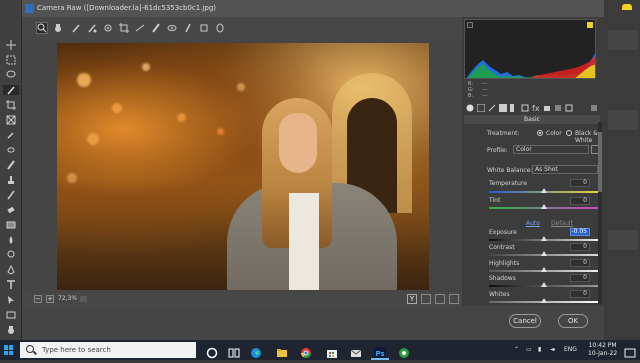 The height and width of the screenshot is (363, 640). I want to click on auto-link: Auto, so click(533, 223).